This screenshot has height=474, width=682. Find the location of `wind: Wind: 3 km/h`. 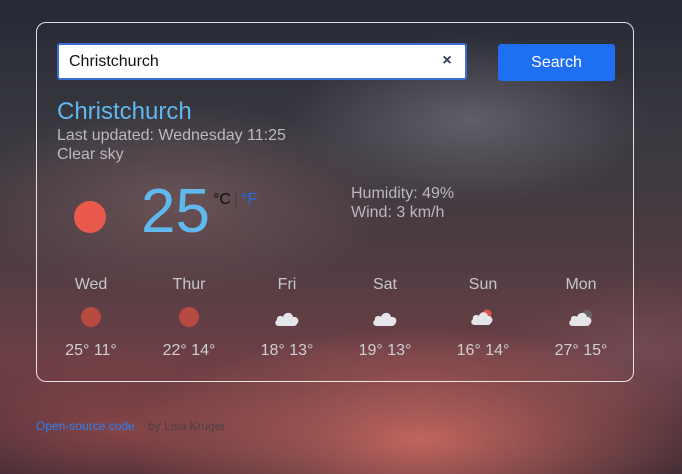

wind: Wind: 3 km/h is located at coordinates (398, 212).